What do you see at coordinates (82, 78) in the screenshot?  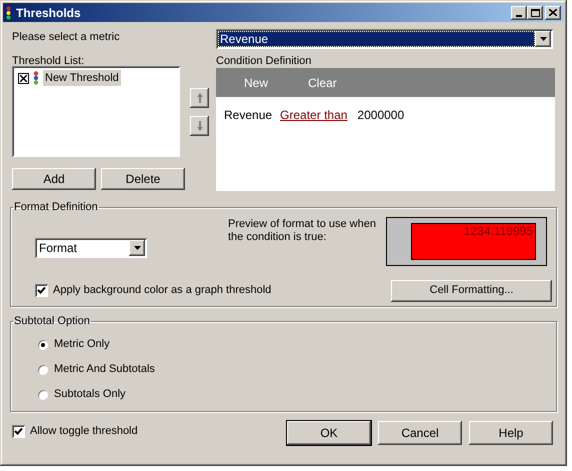 I see `list-item: New Threshold` at bounding box center [82, 78].